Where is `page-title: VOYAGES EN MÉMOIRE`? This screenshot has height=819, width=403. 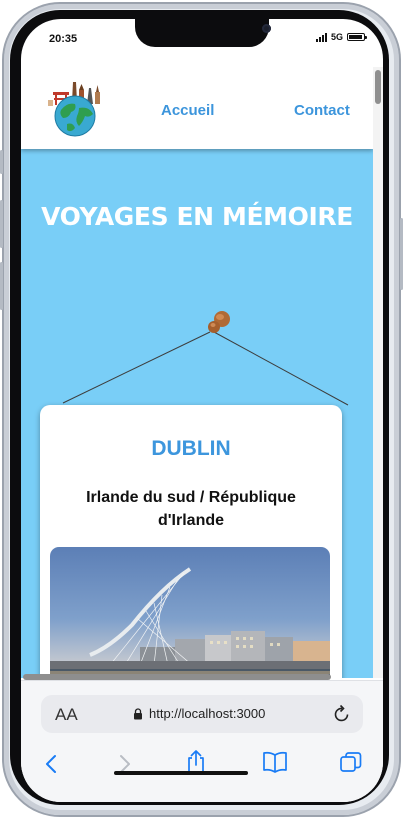 page-title: VOYAGES EN MÉMOIRE is located at coordinates (197, 216).